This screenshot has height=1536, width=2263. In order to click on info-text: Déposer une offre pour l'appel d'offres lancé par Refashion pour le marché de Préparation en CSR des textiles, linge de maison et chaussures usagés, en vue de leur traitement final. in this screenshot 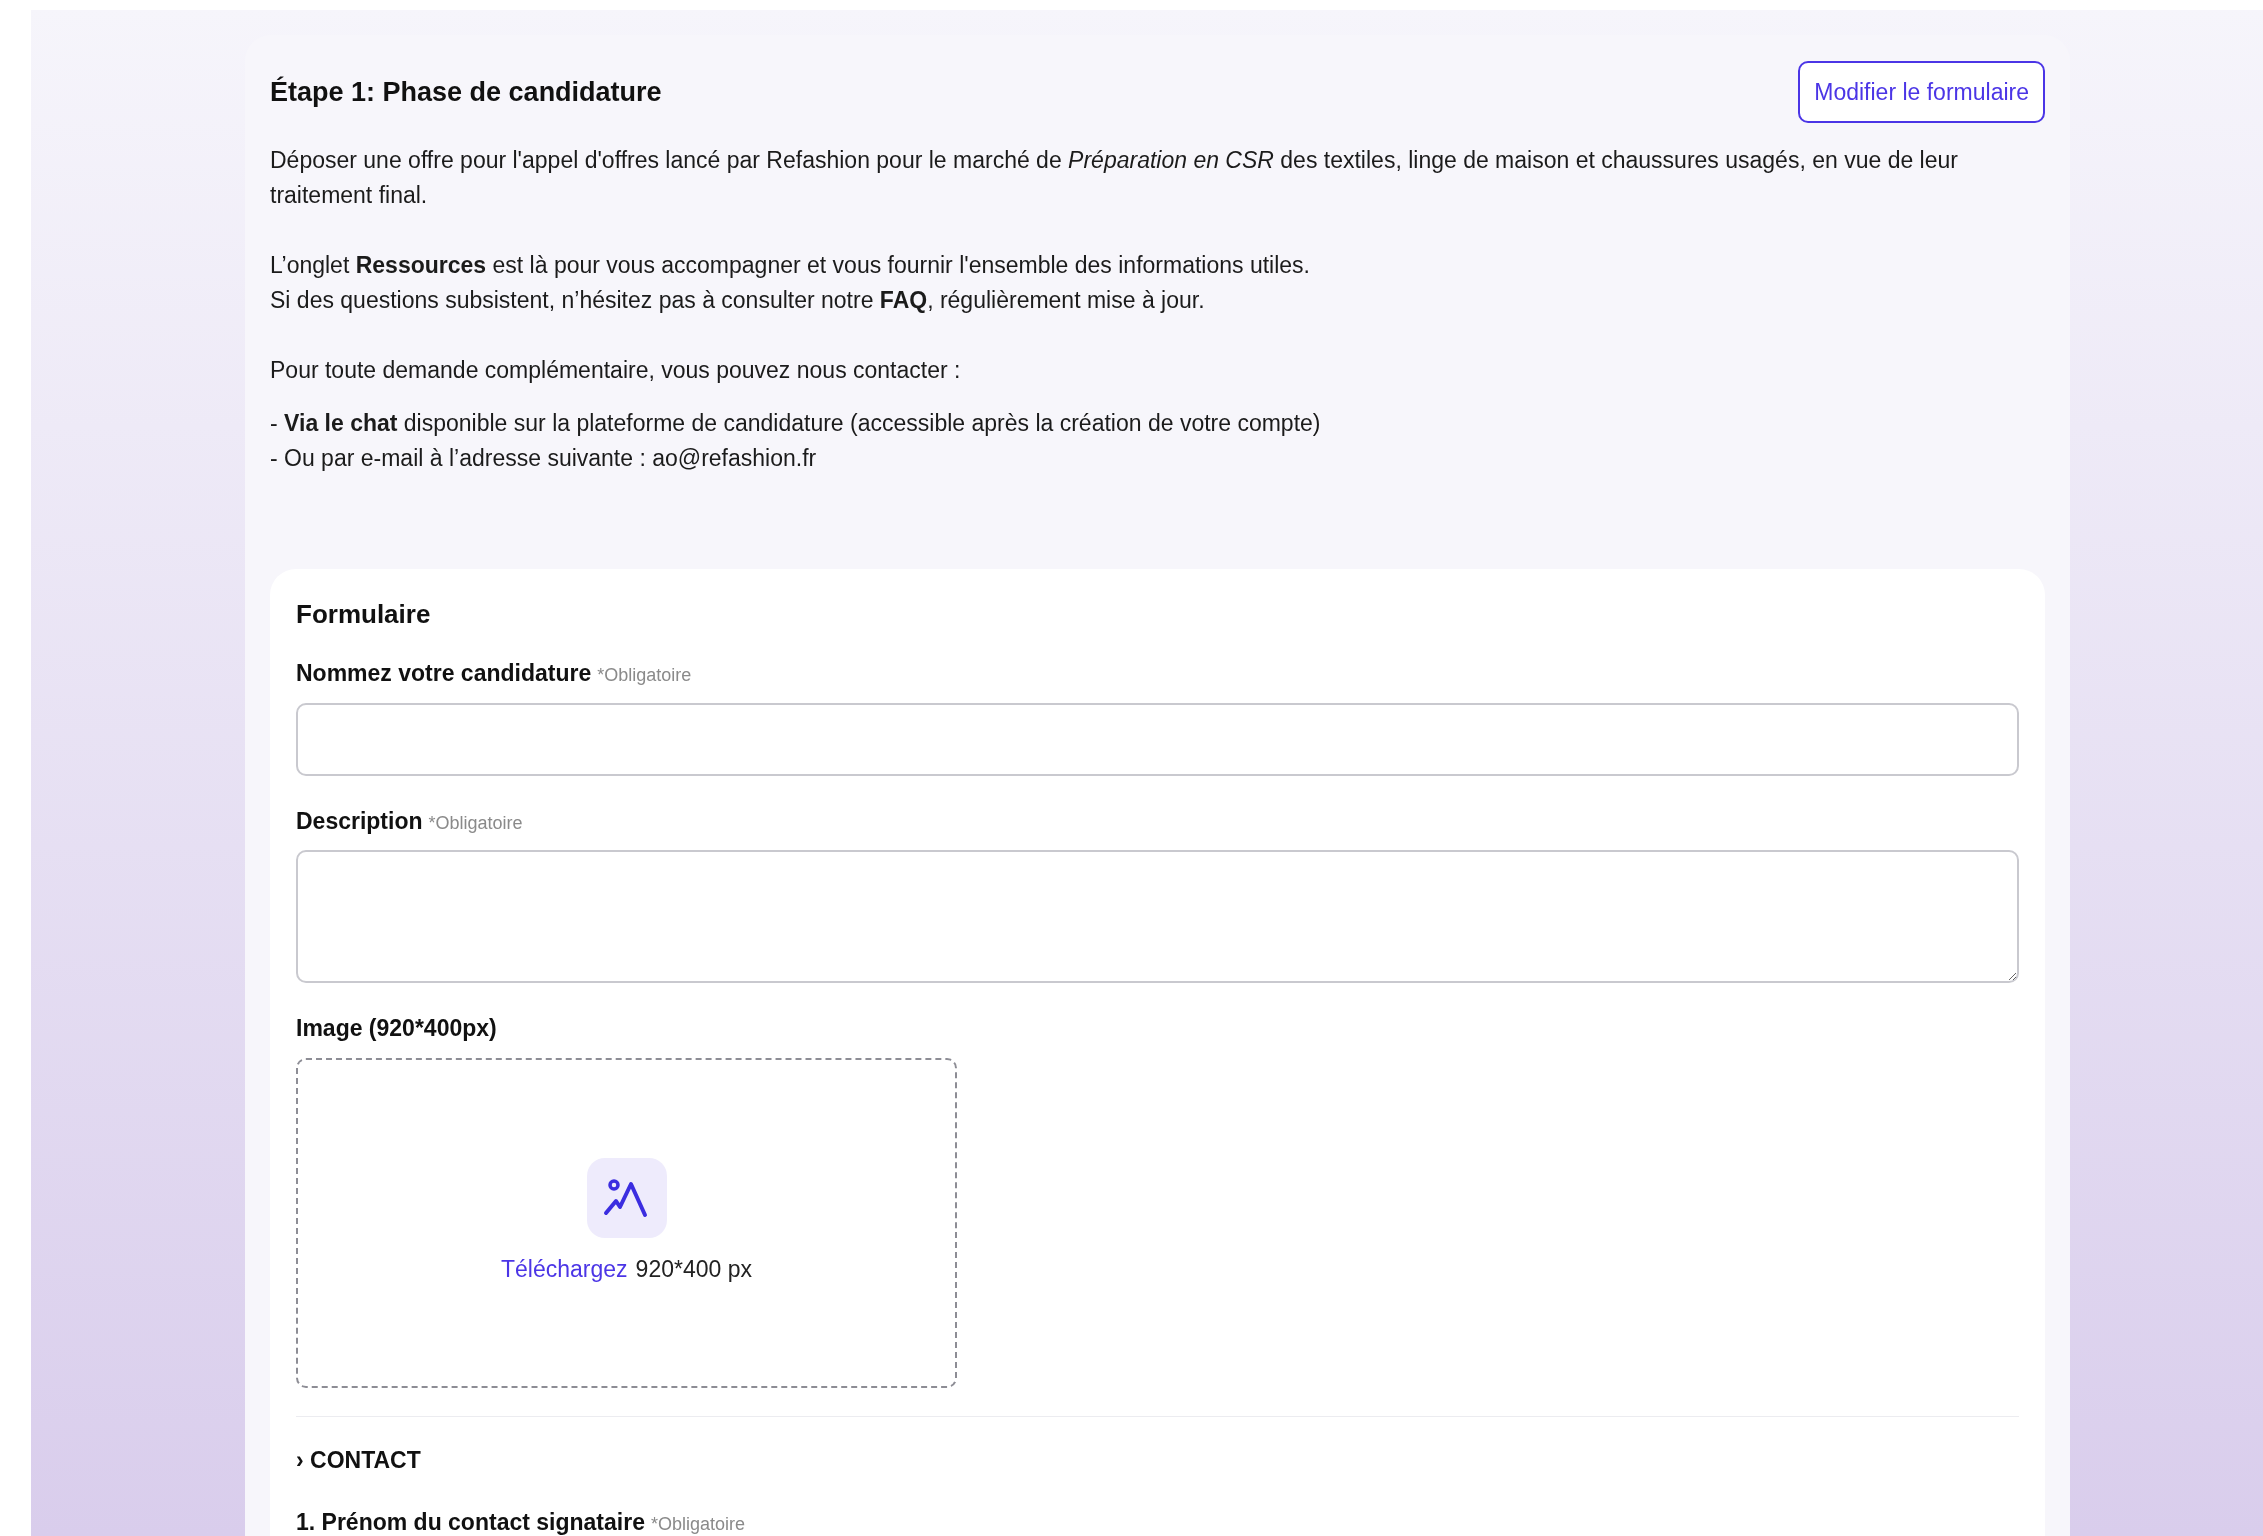, I will do `click(1114, 178)`.